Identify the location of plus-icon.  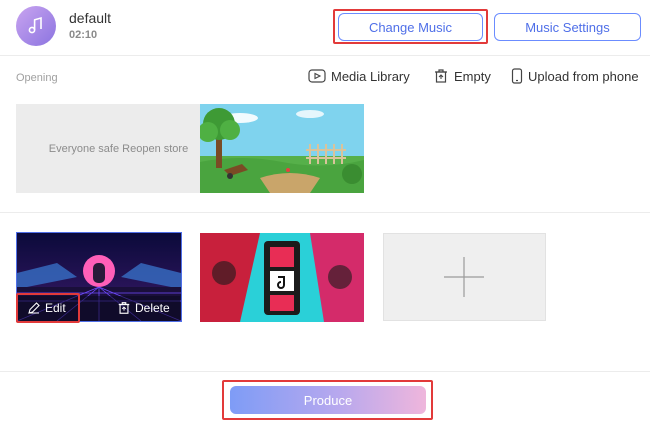
(464, 277).